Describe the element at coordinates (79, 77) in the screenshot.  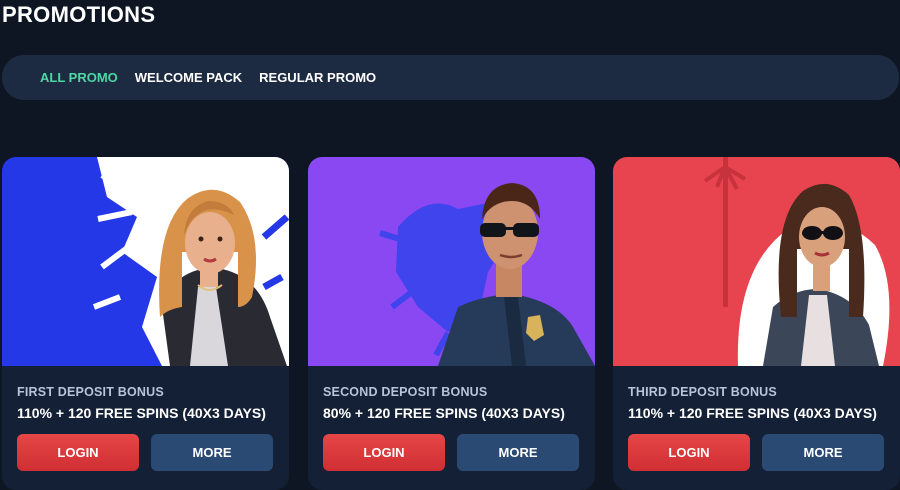
I see `tab-all-promo: ALL PROMO` at that location.